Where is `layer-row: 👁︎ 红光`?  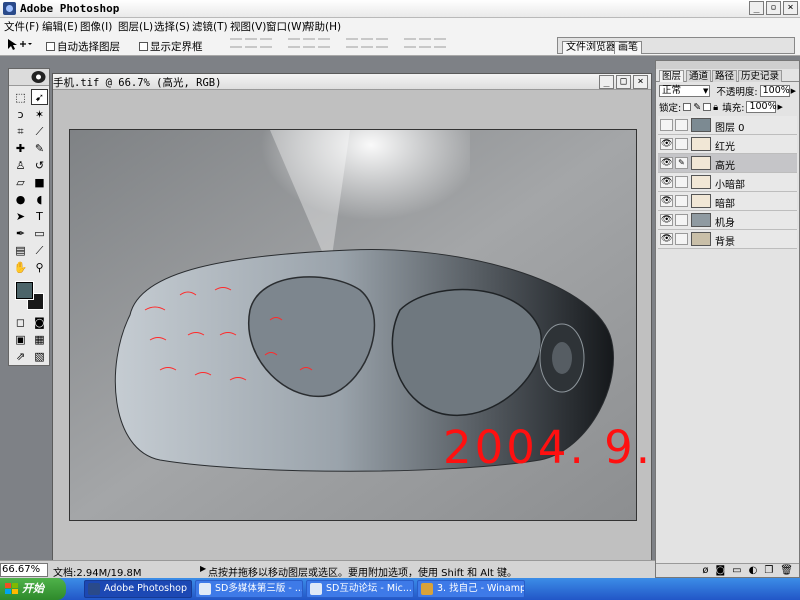
layer-row: 👁︎ 红光 is located at coordinates (727, 144).